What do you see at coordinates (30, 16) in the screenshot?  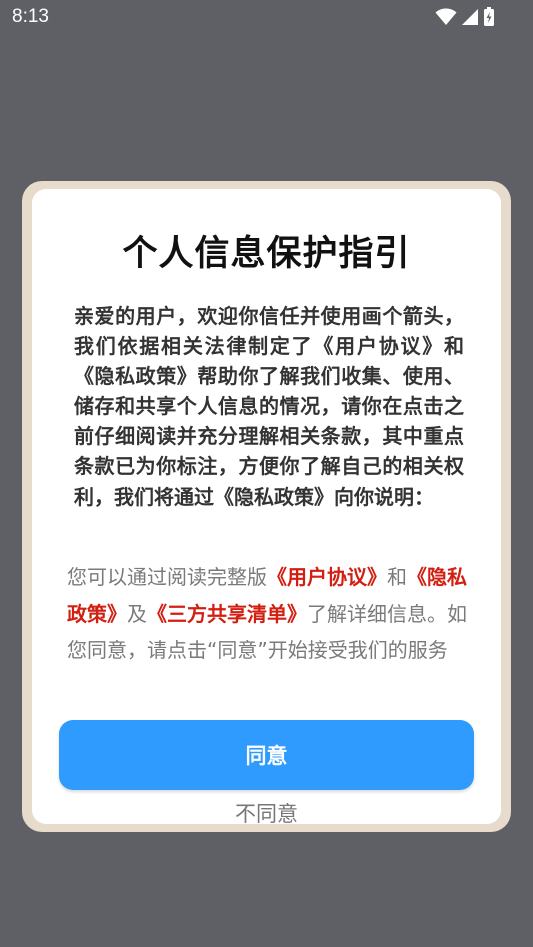 I see `status-time: 8:13` at bounding box center [30, 16].